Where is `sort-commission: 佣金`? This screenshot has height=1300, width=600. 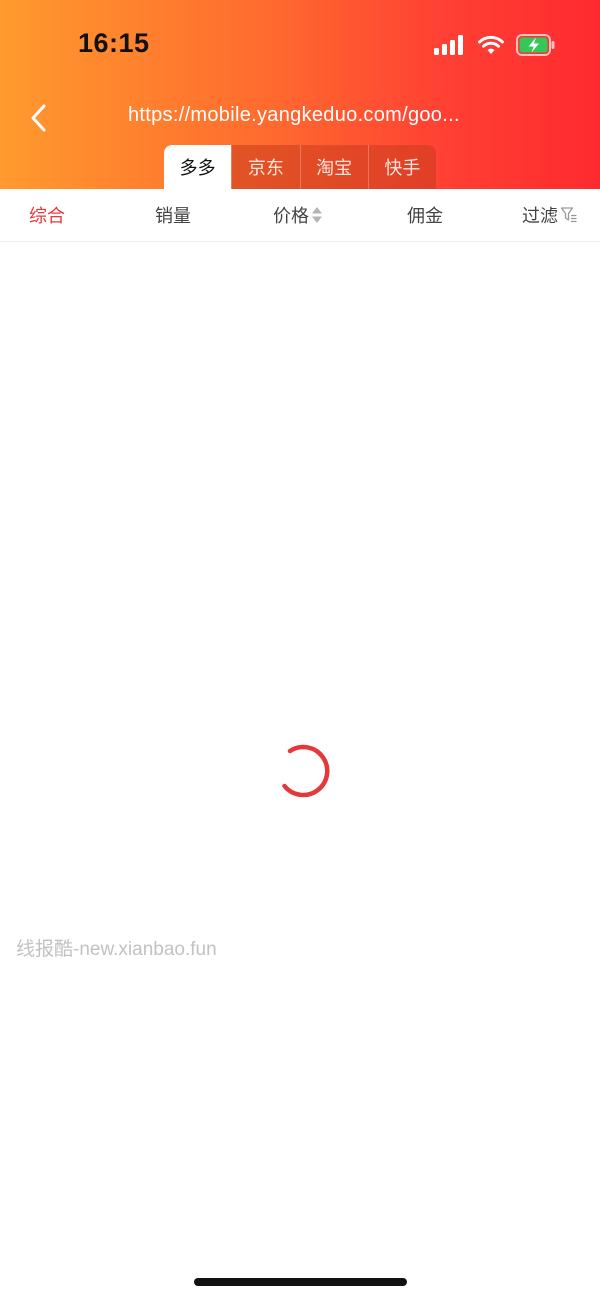
sort-commission: 佣金 is located at coordinates (425, 215).